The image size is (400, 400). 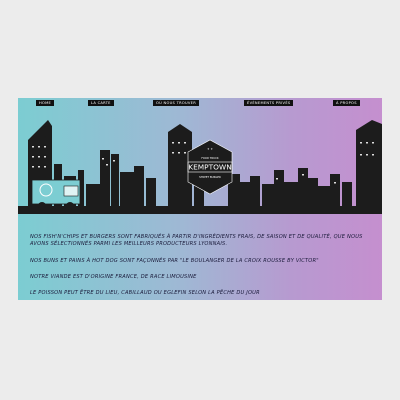 I want to click on nav-item-la-carte: LA CARTE, so click(x=101, y=103).